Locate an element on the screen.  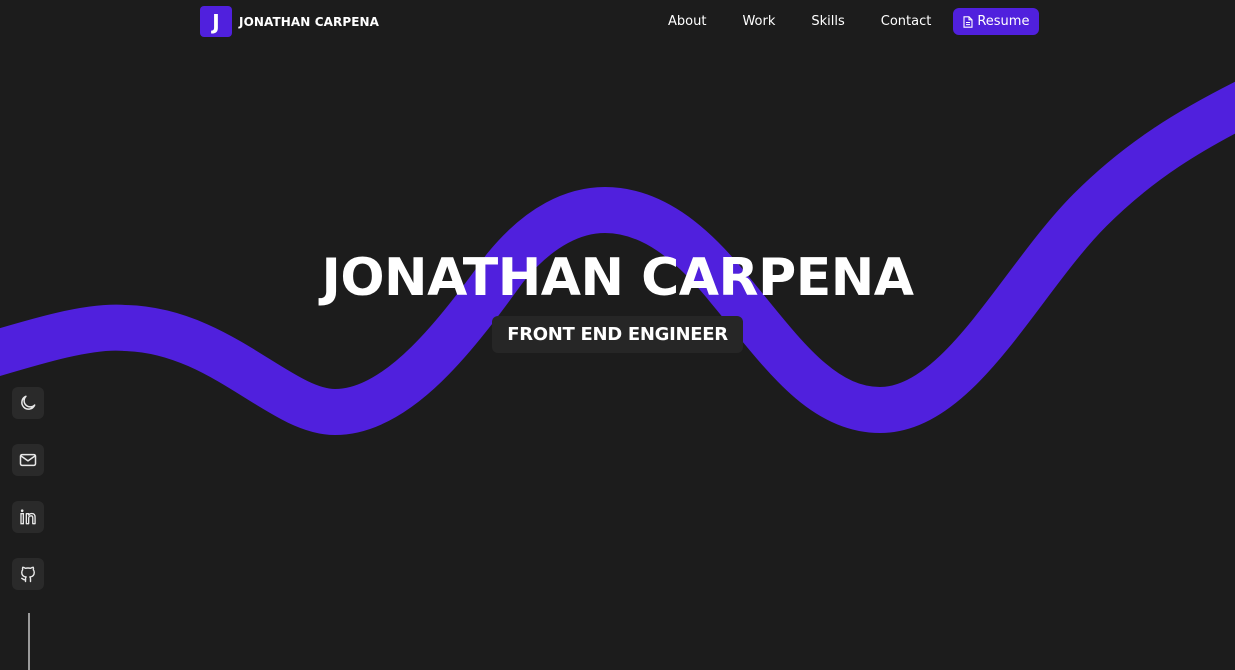
github-link is located at coordinates (28, 574).